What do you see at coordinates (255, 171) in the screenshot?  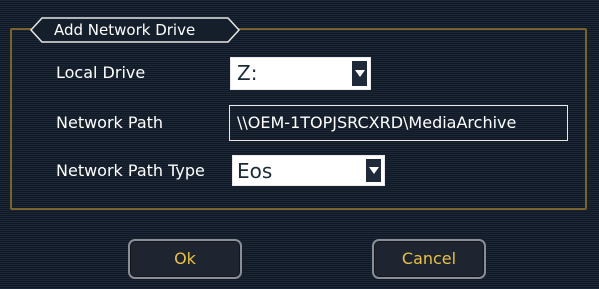 I see `network-path-type-value: Eos` at bounding box center [255, 171].